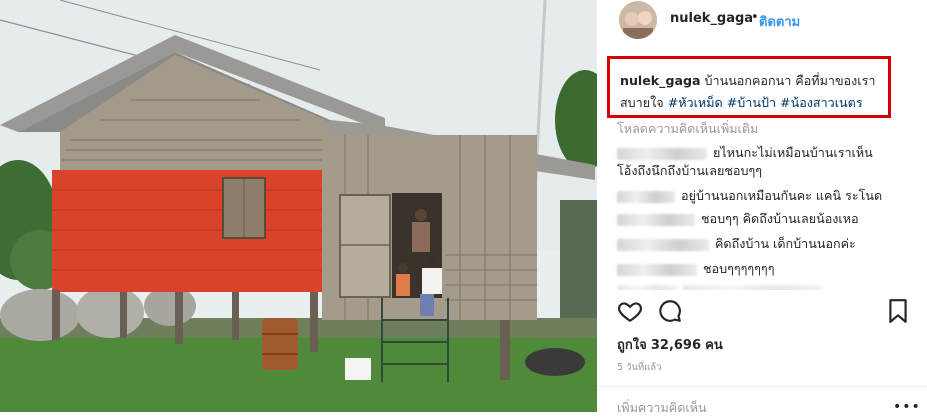 The image size is (927, 418). What do you see at coordinates (632, 345) in the screenshot?
I see `likes-label: ถูกใจ` at bounding box center [632, 345].